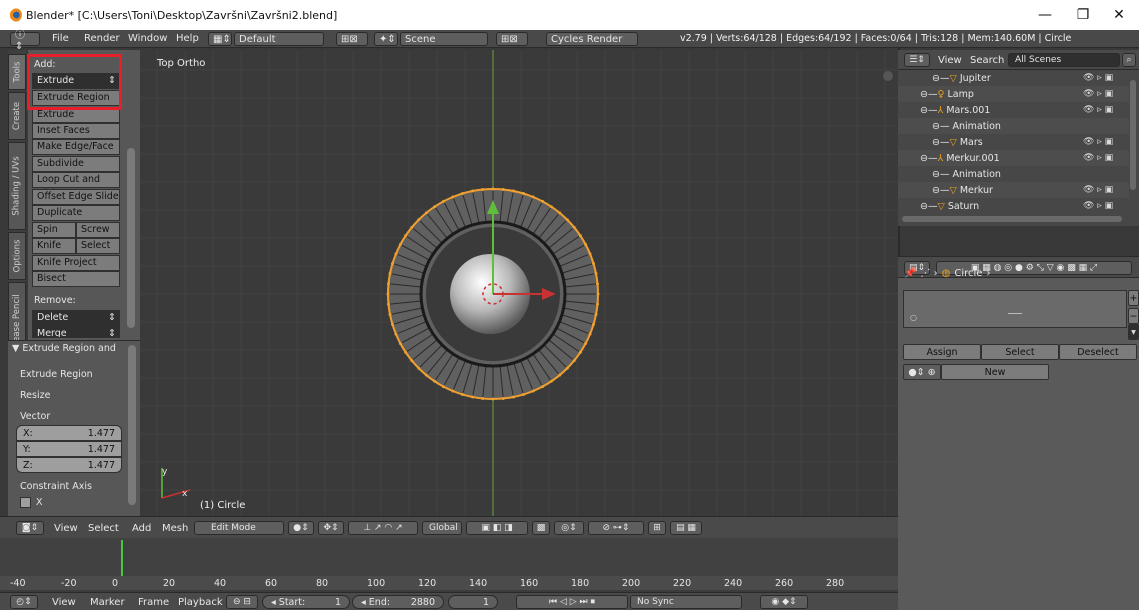 This screenshot has height=610, width=1139. Describe the element at coordinates (910, 273) in the screenshot. I see `pin-icon: 📌` at that location.